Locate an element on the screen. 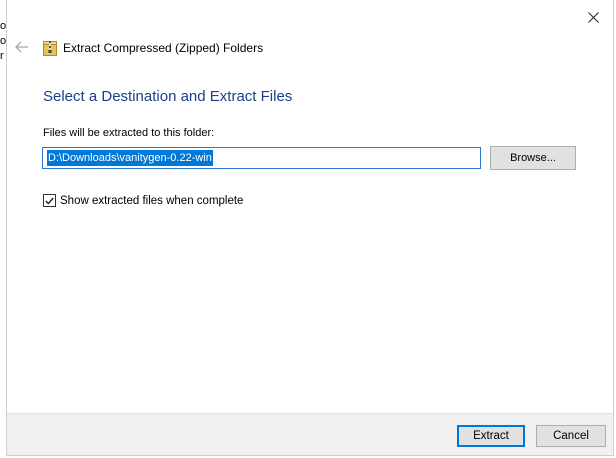  page-heading: Select a Destination and Extract Files is located at coordinates (168, 96).